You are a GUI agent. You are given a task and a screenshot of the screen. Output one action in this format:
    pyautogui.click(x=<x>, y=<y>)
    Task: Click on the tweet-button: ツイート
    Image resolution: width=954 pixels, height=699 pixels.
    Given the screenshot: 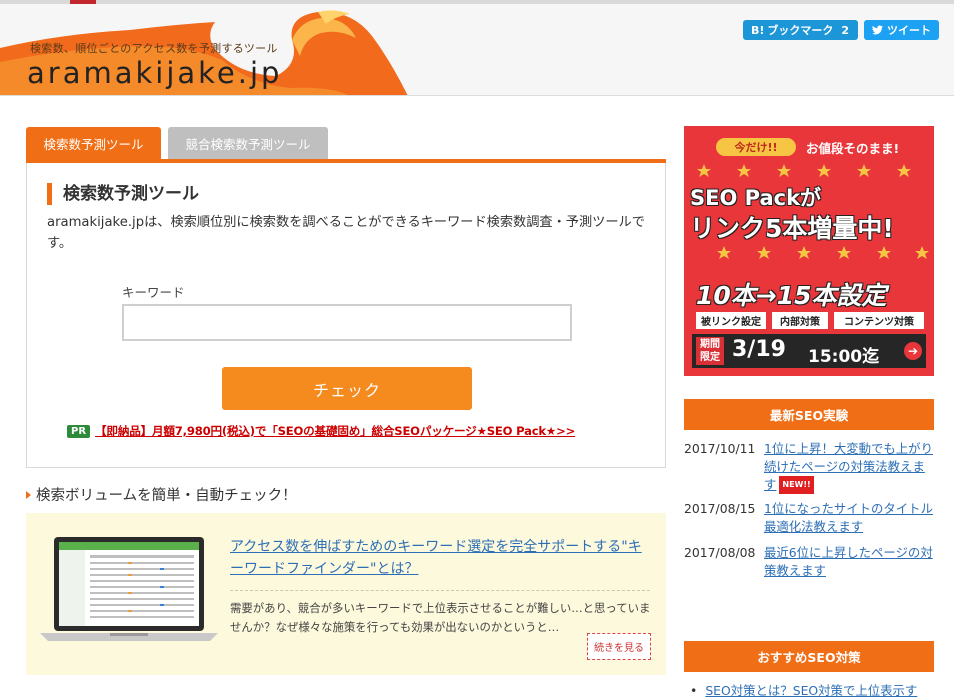 What is the action you would take?
    pyautogui.click(x=901, y=30)
    